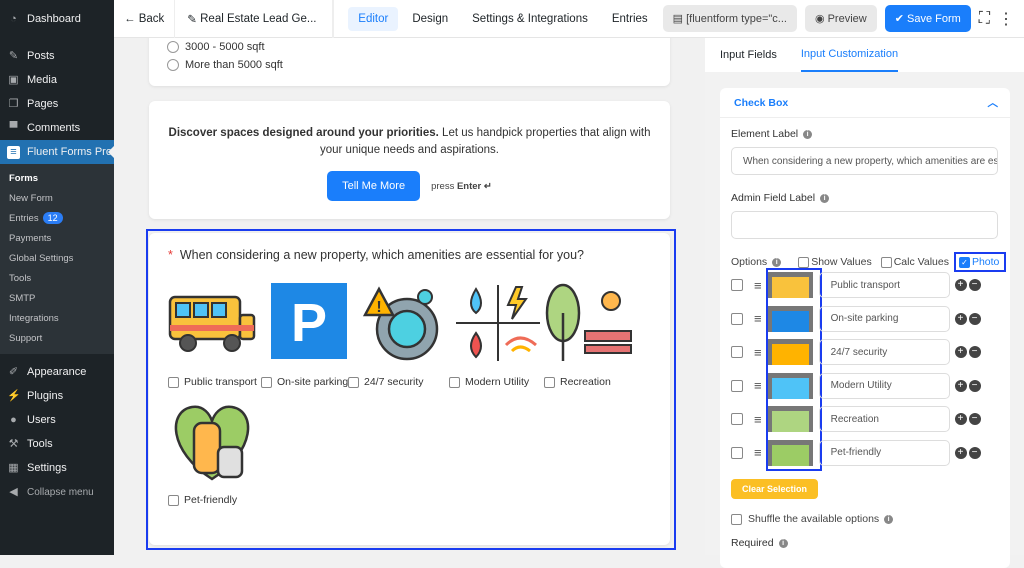  Describe the element at coordinates (884, 318) in the screenshot. I see `option-label-input: On-site parking` at that location.